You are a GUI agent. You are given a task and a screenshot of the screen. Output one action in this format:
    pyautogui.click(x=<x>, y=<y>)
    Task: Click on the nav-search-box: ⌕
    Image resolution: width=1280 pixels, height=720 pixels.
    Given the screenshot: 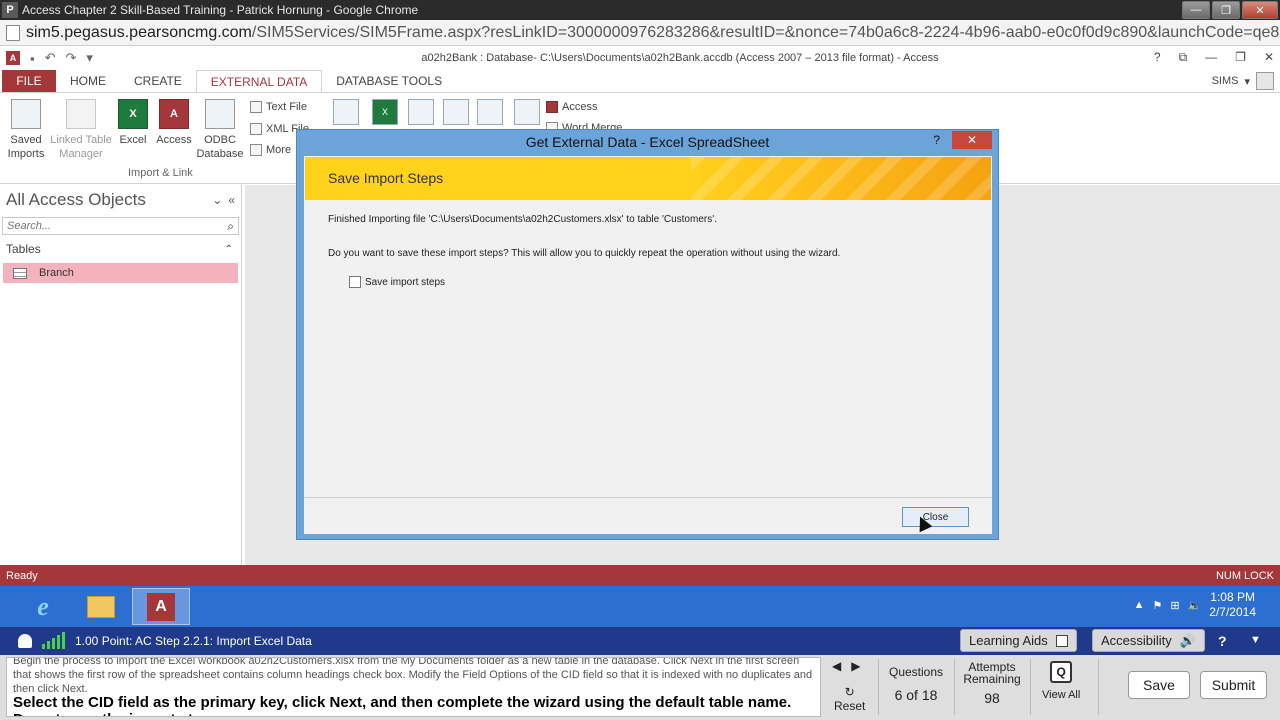 What is the action you would take?
    pyautogui.click(x=120, y=226)
    